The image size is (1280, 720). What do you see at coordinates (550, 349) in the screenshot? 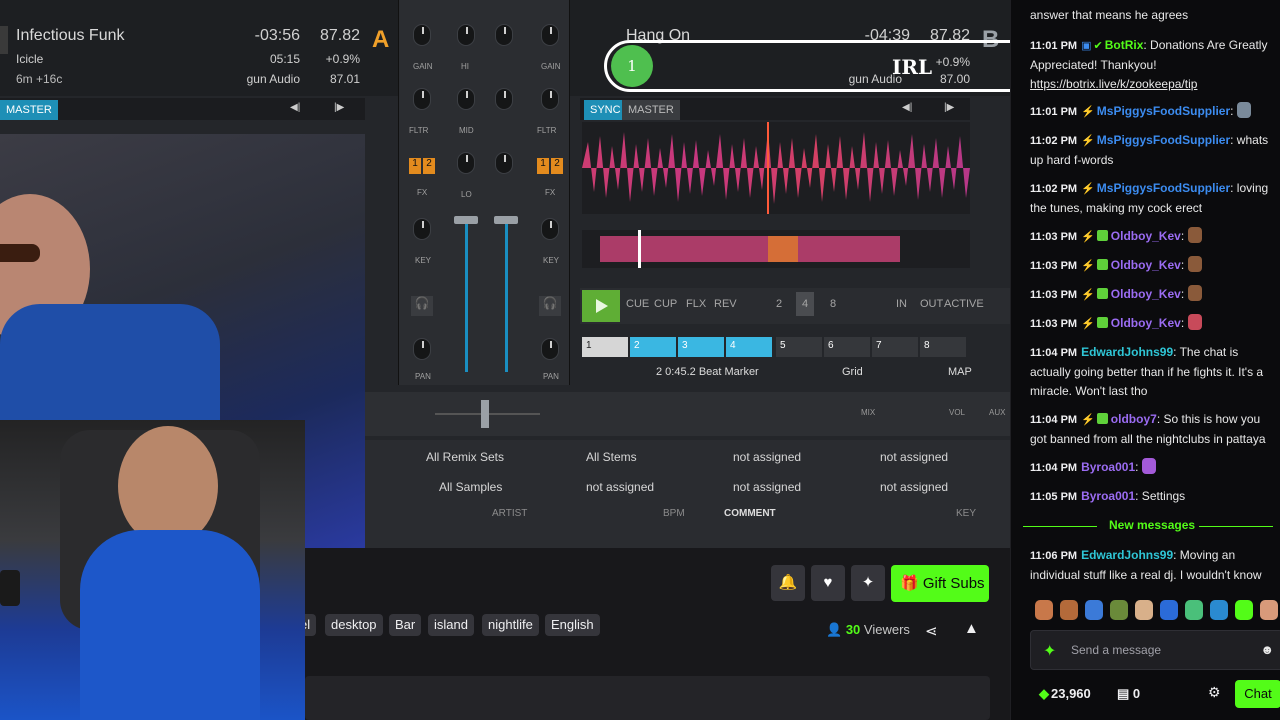
I see `pan-knob-b` at bounding box center [550, 349].